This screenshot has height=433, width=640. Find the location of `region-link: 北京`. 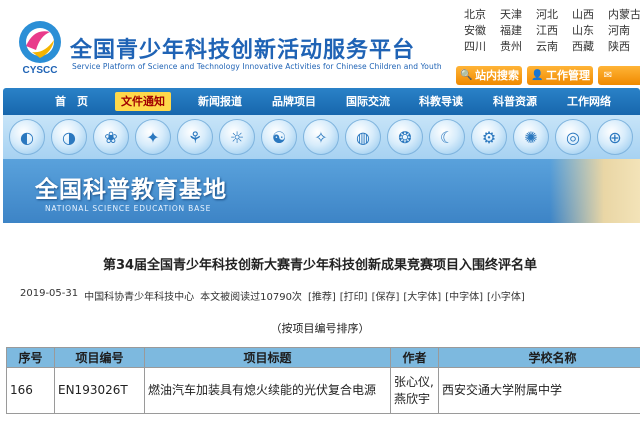

region-link: 北京 is located at coordinates (482, 14).